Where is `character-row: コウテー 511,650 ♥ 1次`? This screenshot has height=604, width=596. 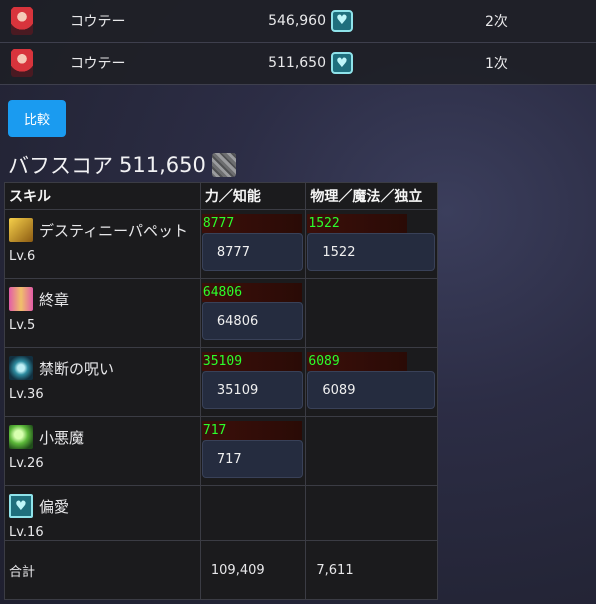
character-row: コウテー 511,650 ♥ 1次 is located at coordinates (298, 63).